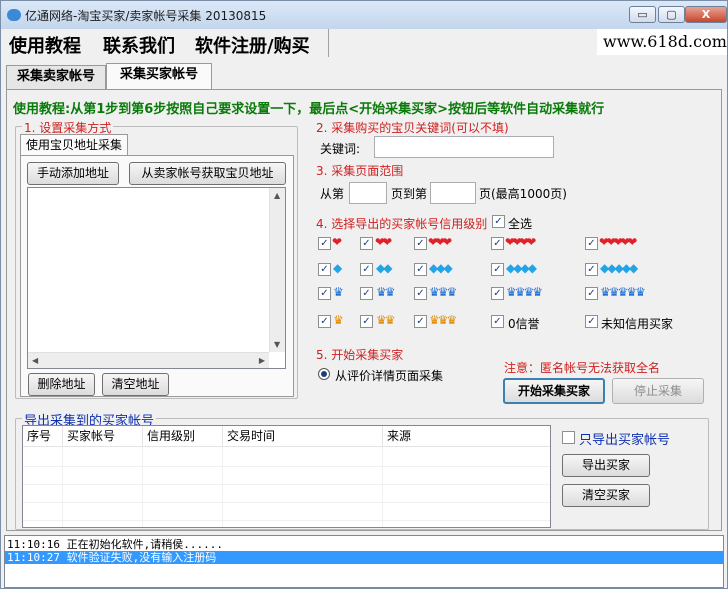 Image resolution: width=728 pixels, height=589 pixels. What do you see at coordinates (73, 173) in the screenshot?
I see `manual-add-url-button: 手动添加地址` at bounding box center [73, 173].